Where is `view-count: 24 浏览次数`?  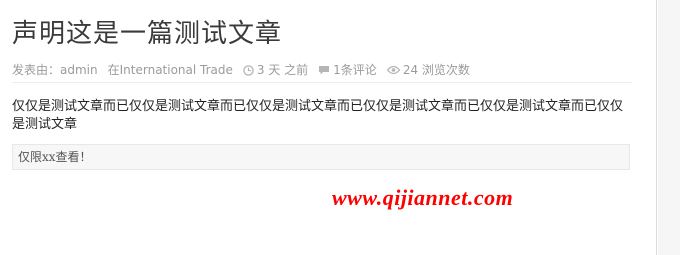 view-count: 24 浏览次数 is located at coordinates (436, 70).